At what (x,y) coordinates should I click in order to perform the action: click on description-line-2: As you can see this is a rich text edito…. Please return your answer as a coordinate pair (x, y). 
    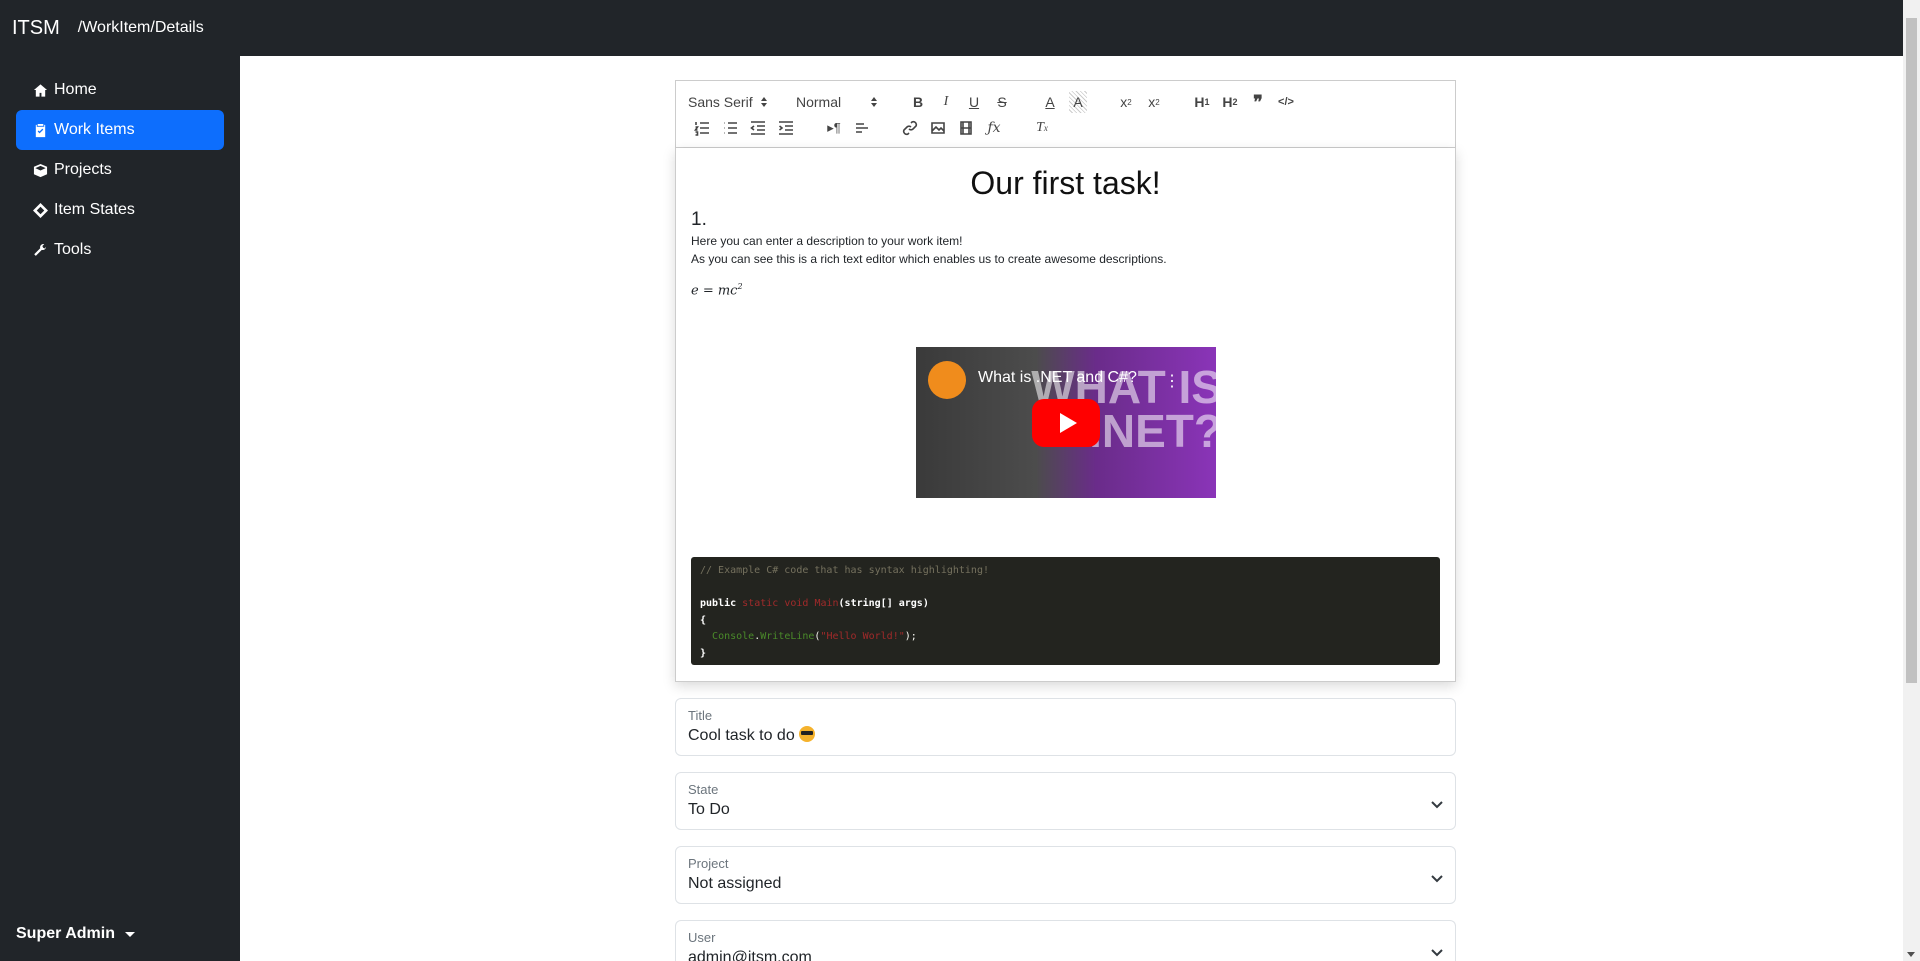
    Looking at the image, I should click on (929, 259).